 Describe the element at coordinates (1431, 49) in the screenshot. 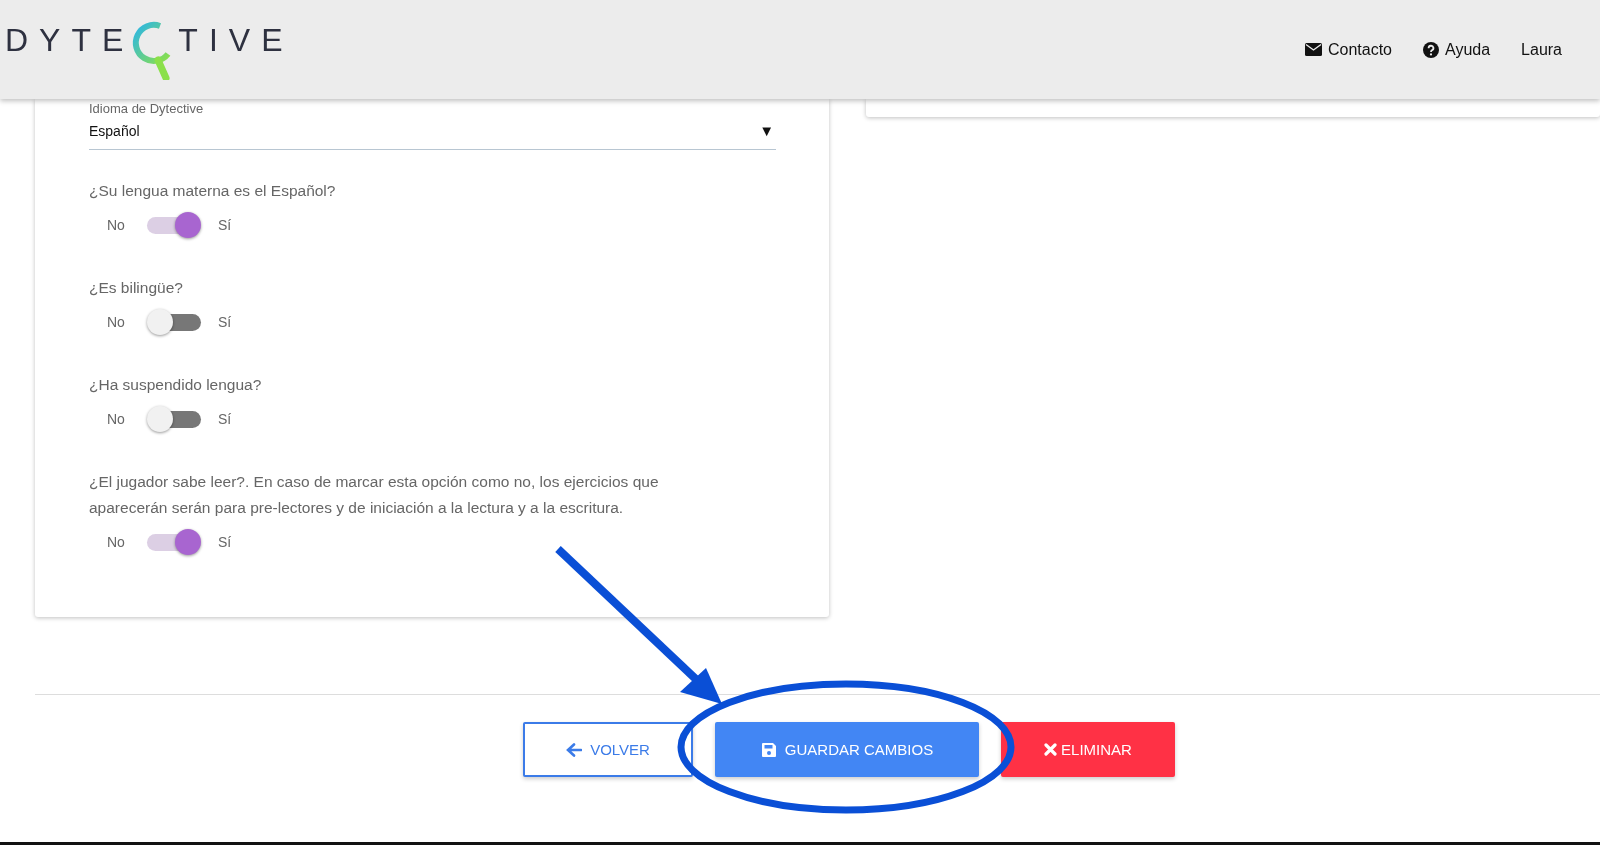

I see `help-icon` at that location.